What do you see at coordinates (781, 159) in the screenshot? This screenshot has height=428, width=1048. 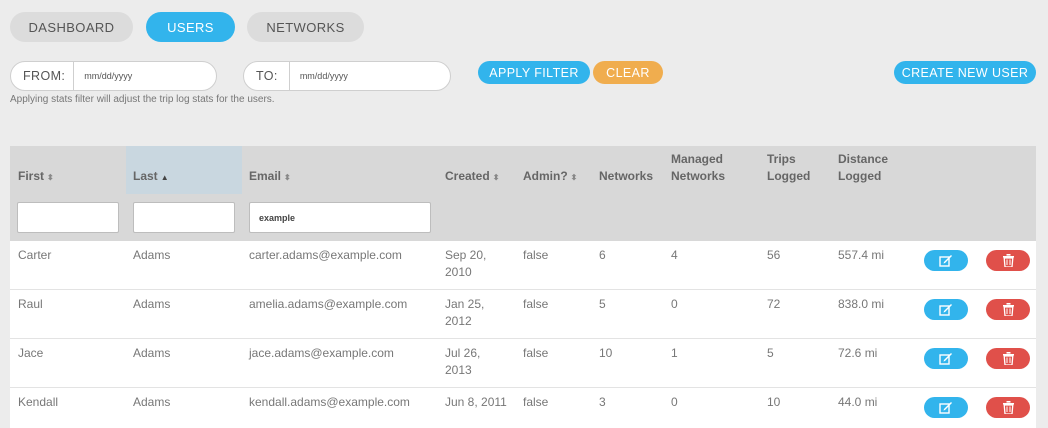 I see `header-trips-line1: Trips` at bounding box center [781, 159].